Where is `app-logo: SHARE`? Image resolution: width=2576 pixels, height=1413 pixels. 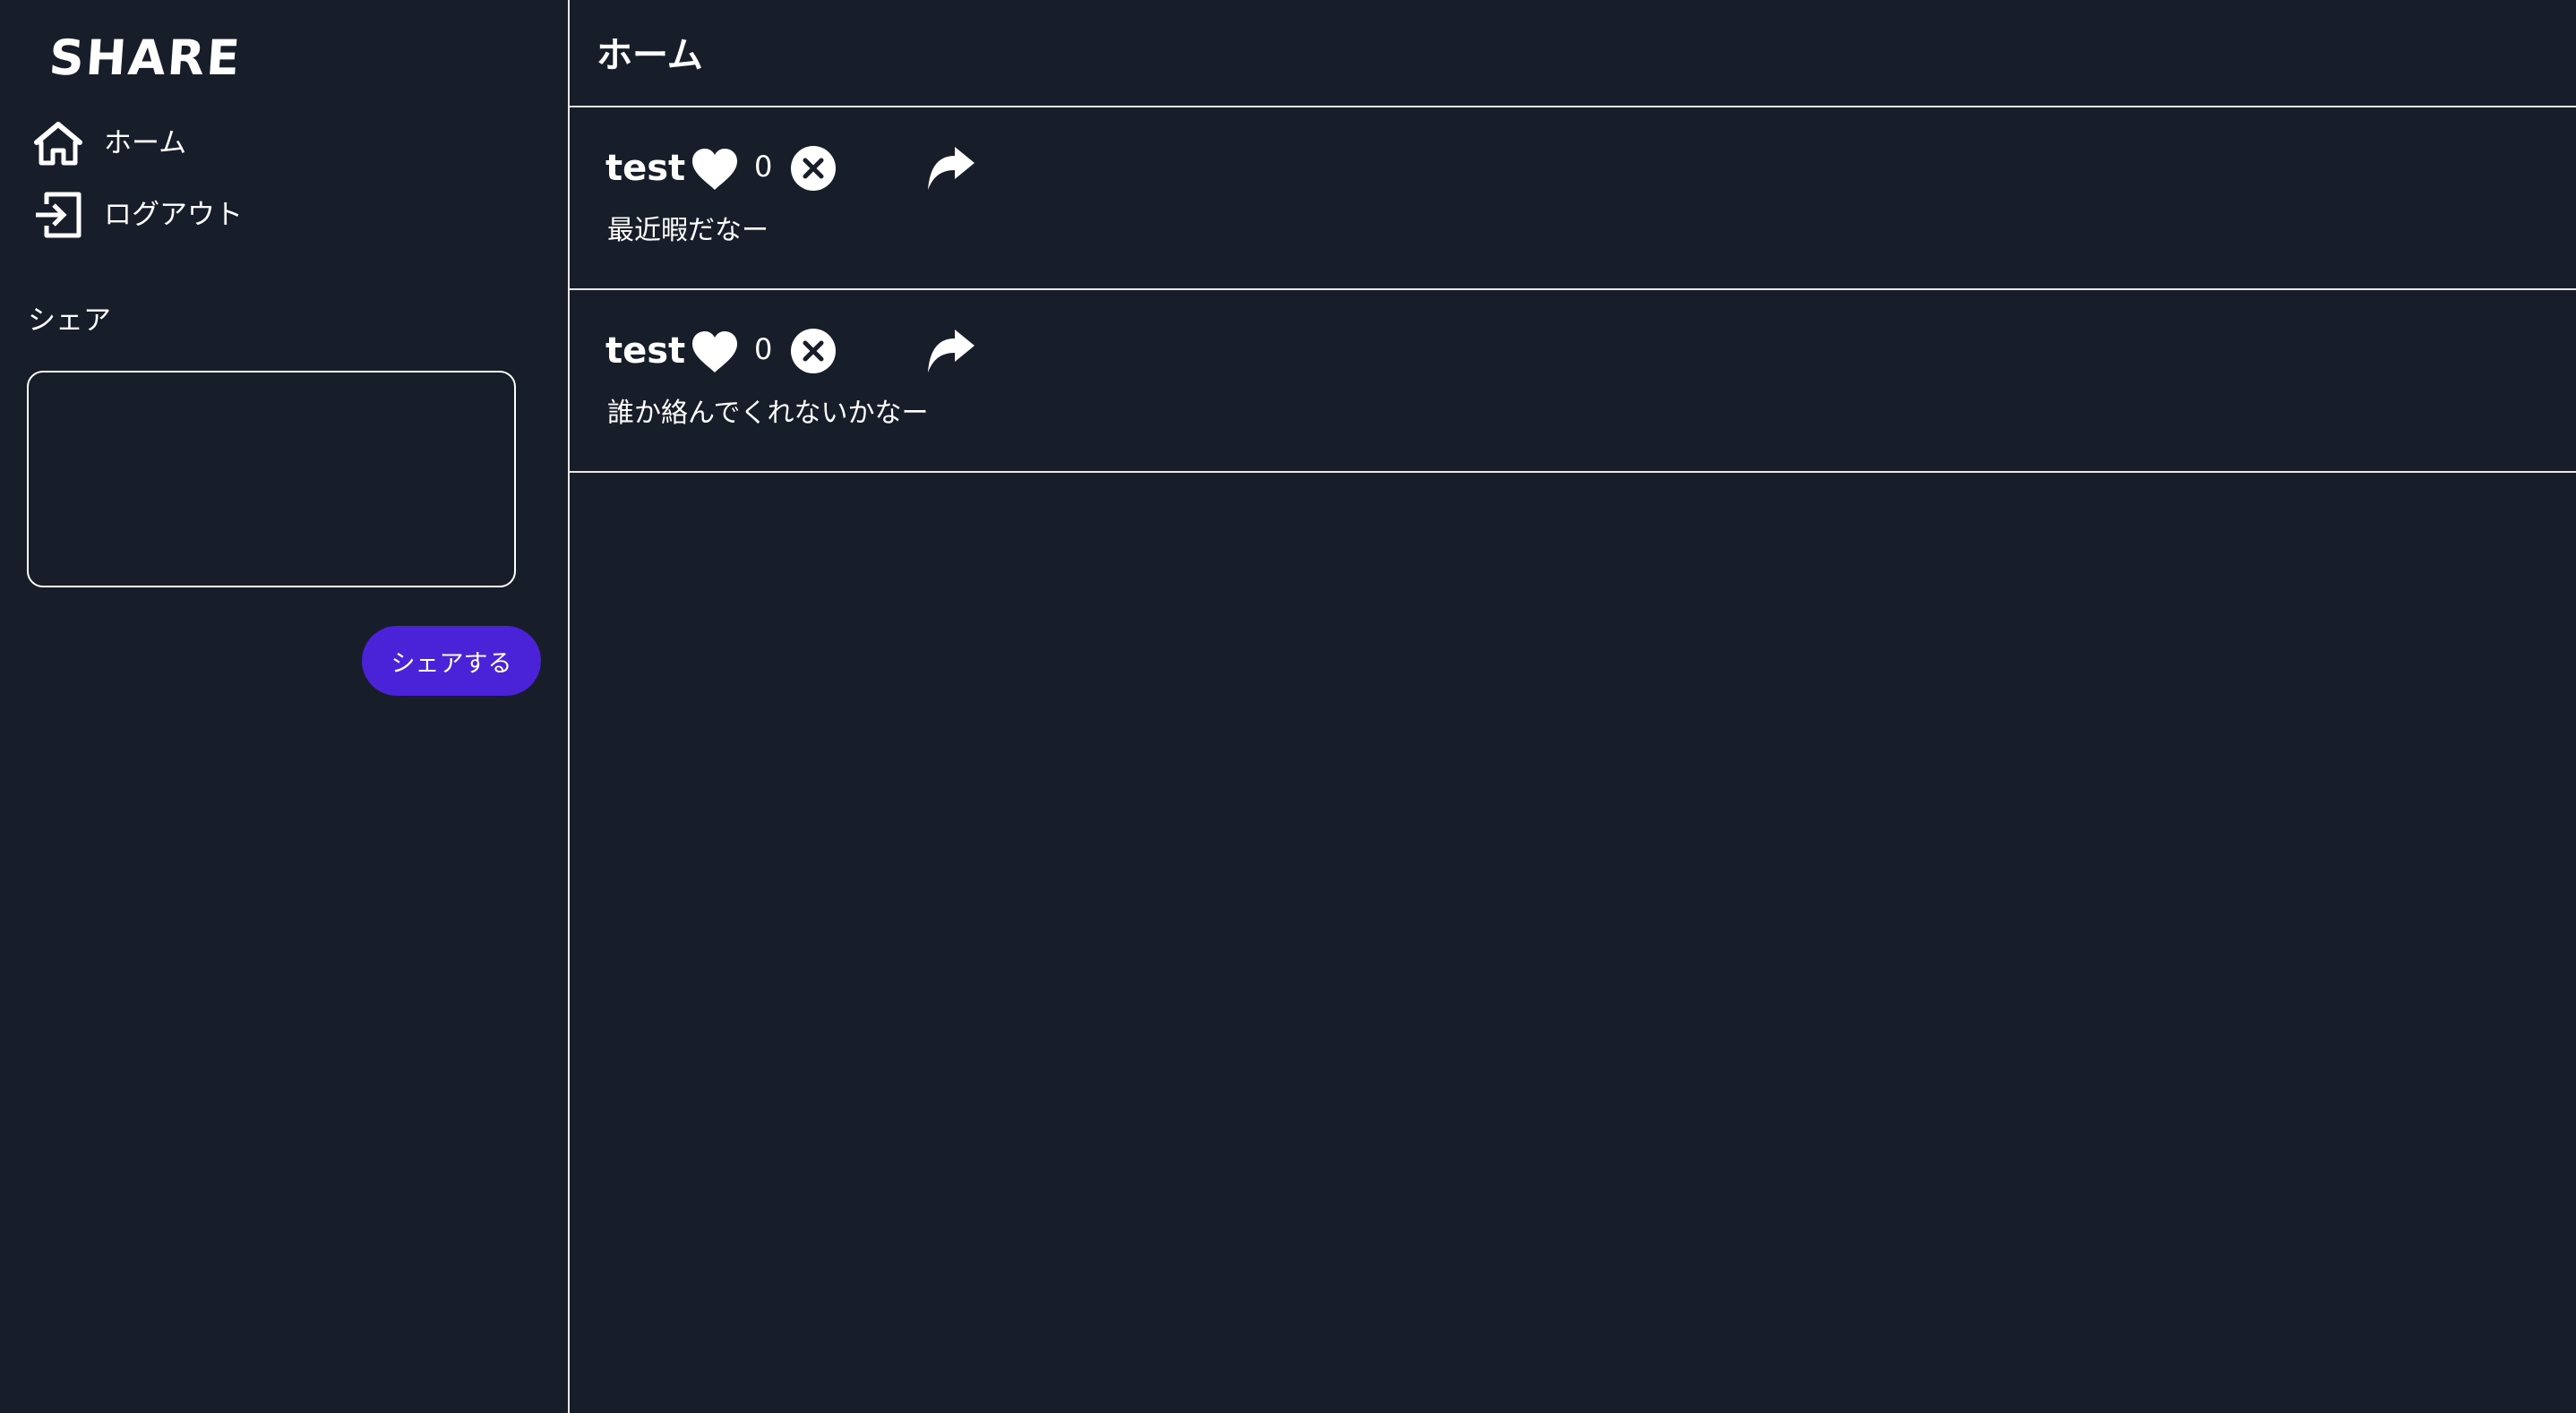
app-logo: SHARE is located at coordinates (145, 59).